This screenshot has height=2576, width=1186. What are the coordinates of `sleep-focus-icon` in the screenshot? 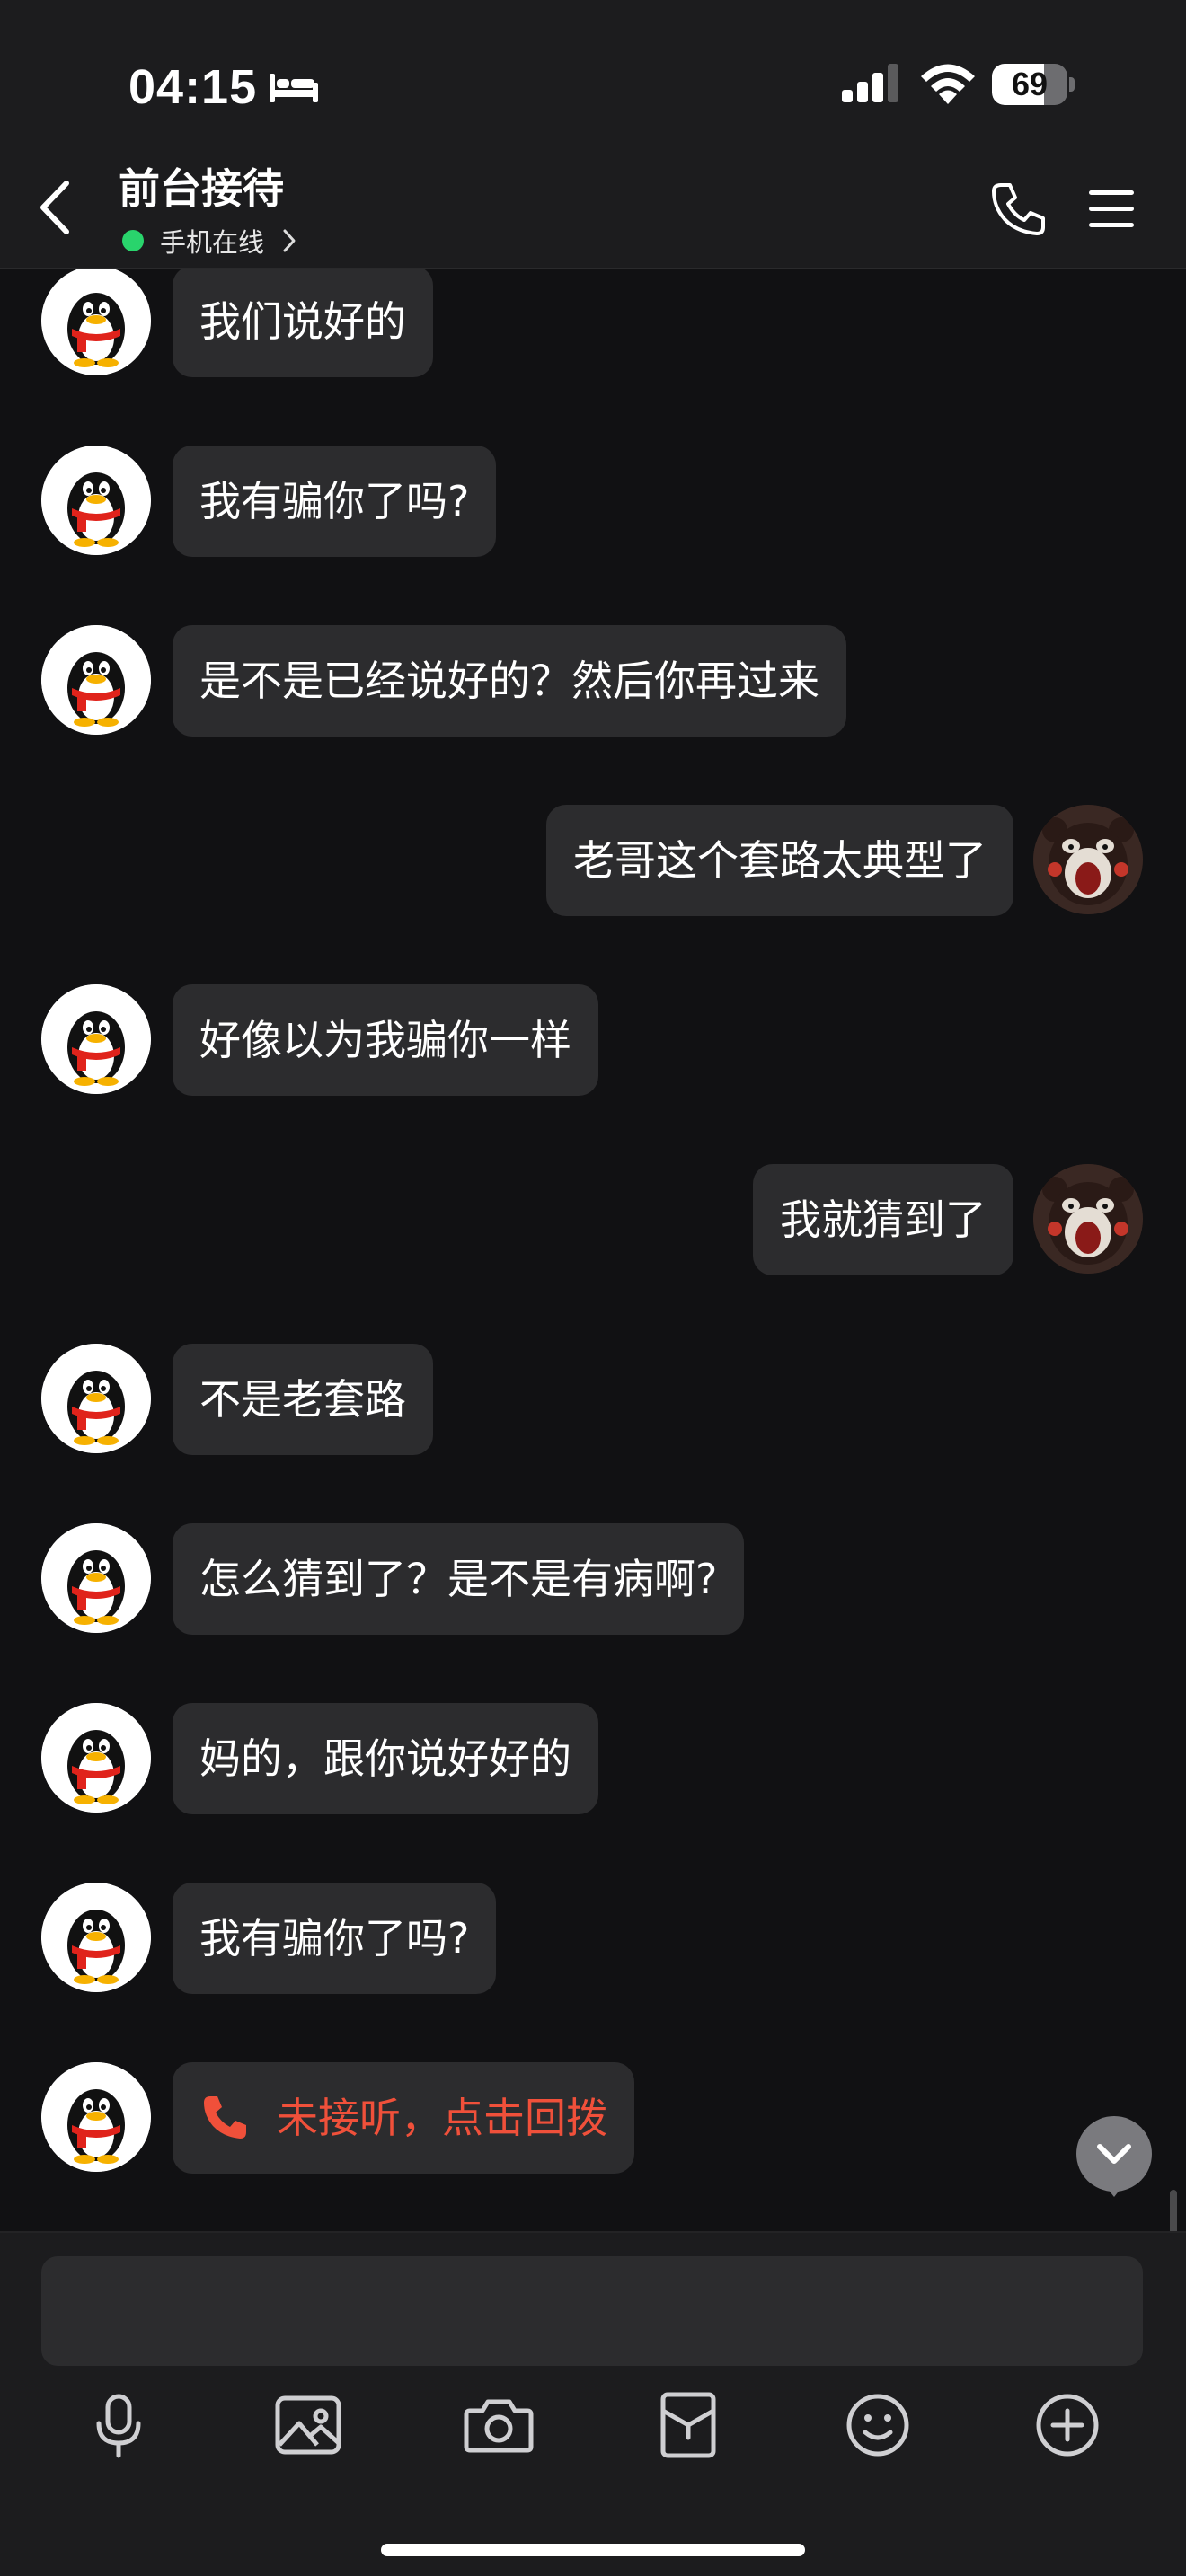 It's located at (294, 88).